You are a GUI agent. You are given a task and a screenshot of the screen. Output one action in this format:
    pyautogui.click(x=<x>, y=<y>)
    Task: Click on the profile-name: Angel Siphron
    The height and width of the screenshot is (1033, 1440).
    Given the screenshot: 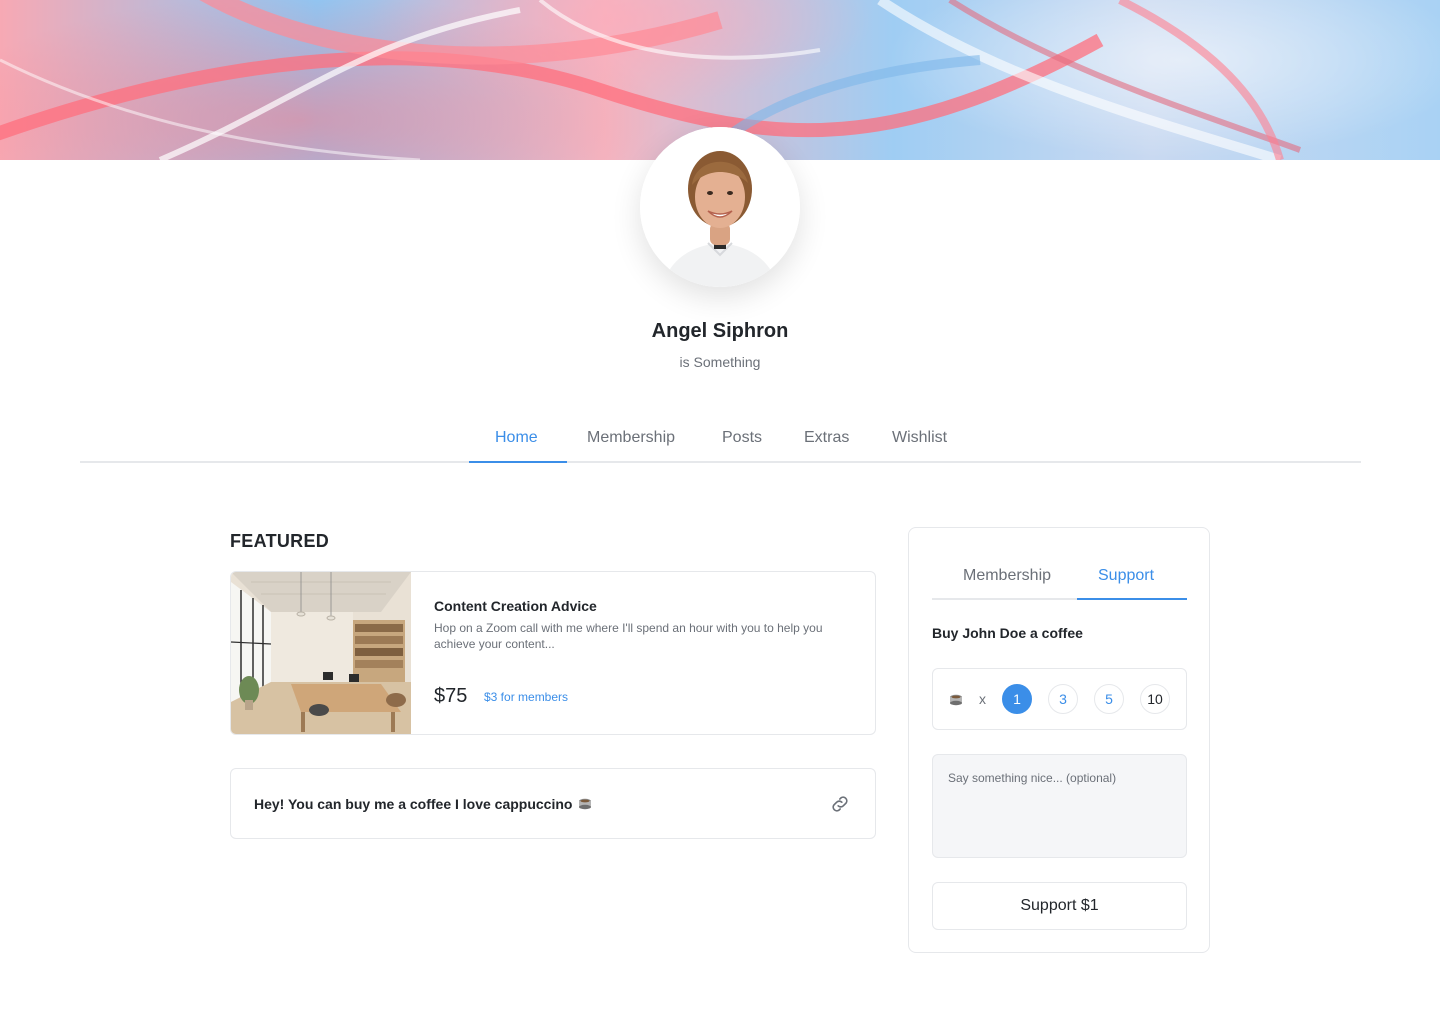 What is the action you would take?
    pyautogui.click(x=720, y=331)
    